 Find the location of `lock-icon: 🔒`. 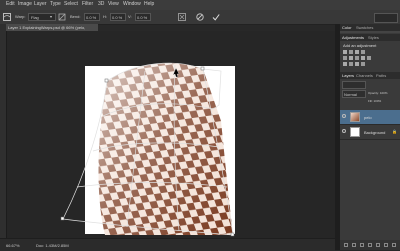

lock-icon: 🔒 is located at coordinates (394, 131).